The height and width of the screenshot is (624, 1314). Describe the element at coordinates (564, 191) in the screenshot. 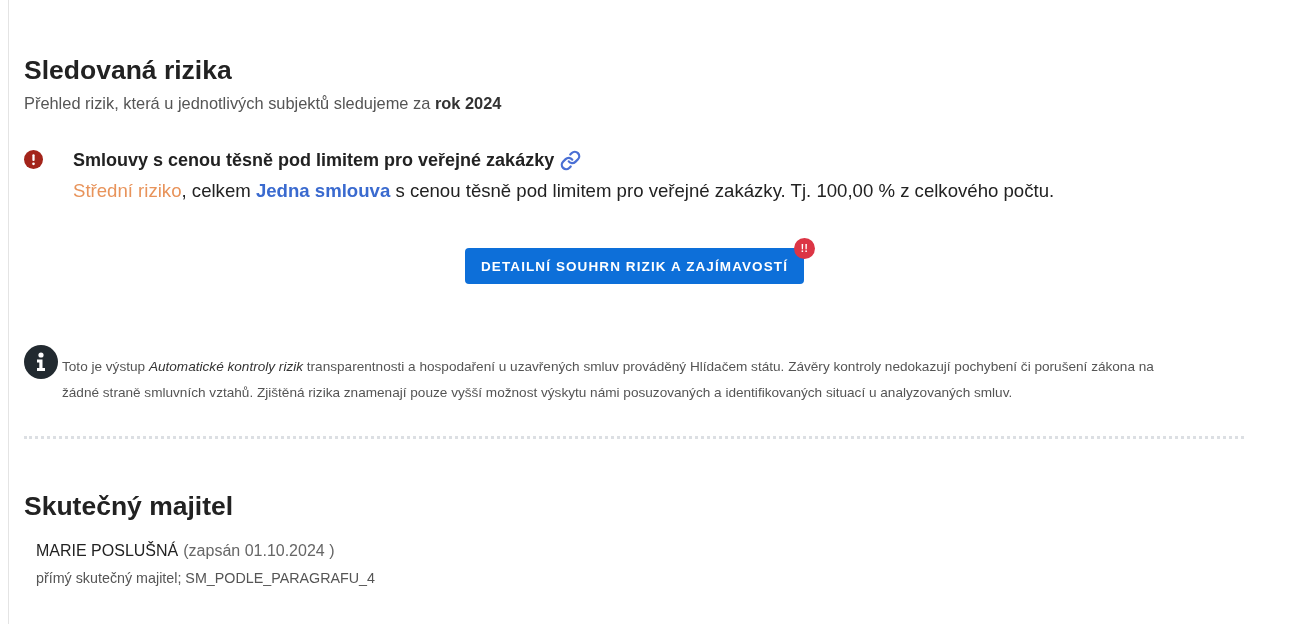

I see `risk-description: Střední riziko, celkem Jedna smlouva s cenou těsně pod limitem pro veřejné zakázky. Tj. 100,00 % z celkového počtu.` at that location.